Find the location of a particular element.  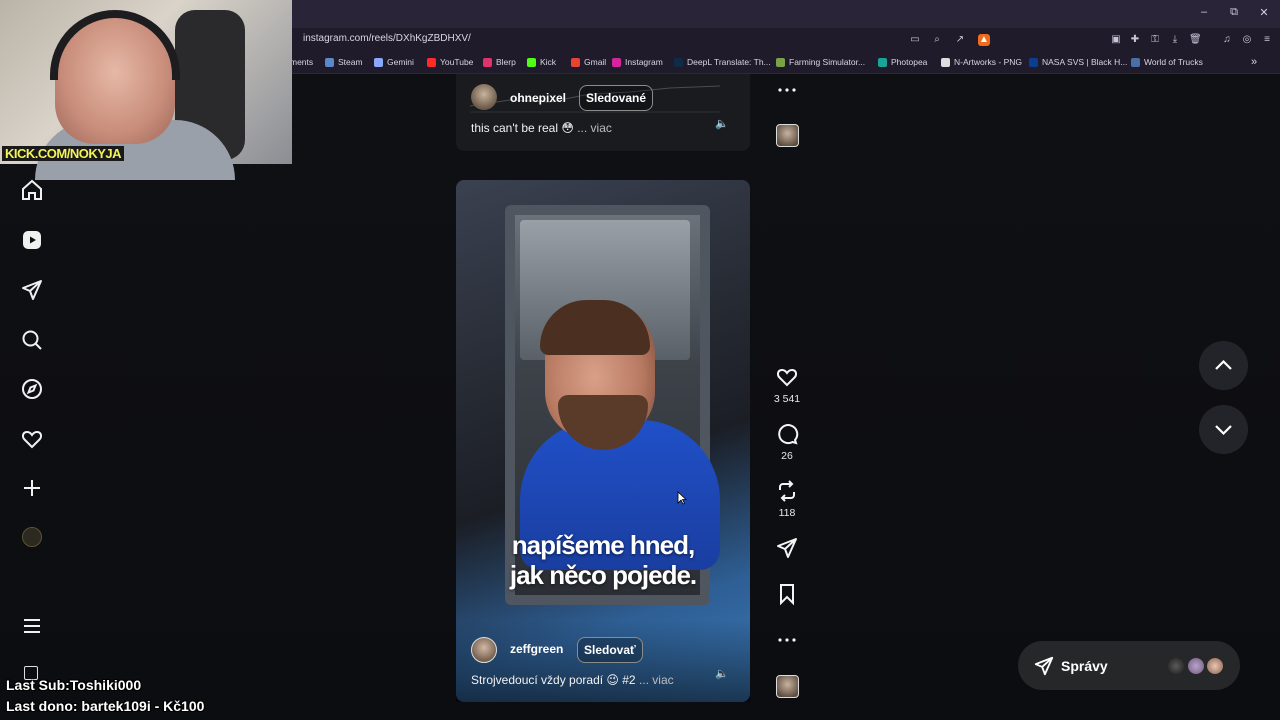

last-donation-label: Last dono: bartek109i - Kč100 is located at coordinates (105, 706).